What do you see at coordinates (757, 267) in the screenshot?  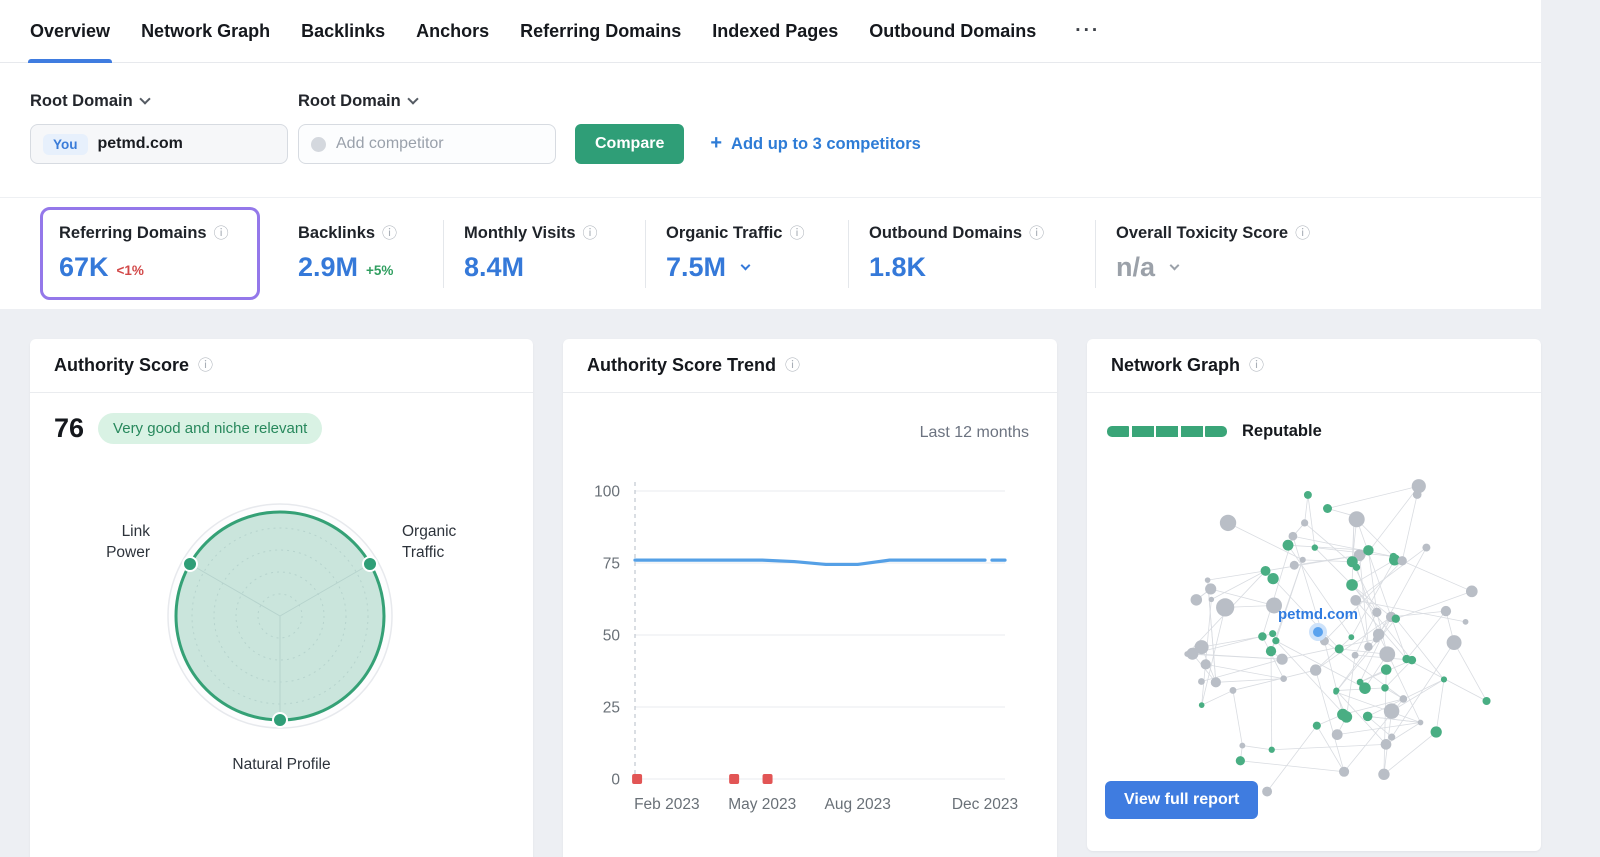 I see `metric-value-dropdown: 7.5M` at bounding box center [757, 267].